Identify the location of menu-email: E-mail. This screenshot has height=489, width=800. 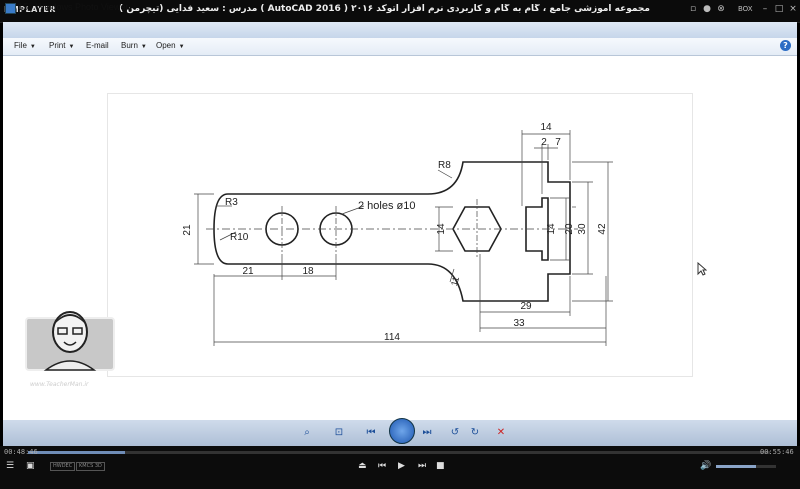
(97, 45).